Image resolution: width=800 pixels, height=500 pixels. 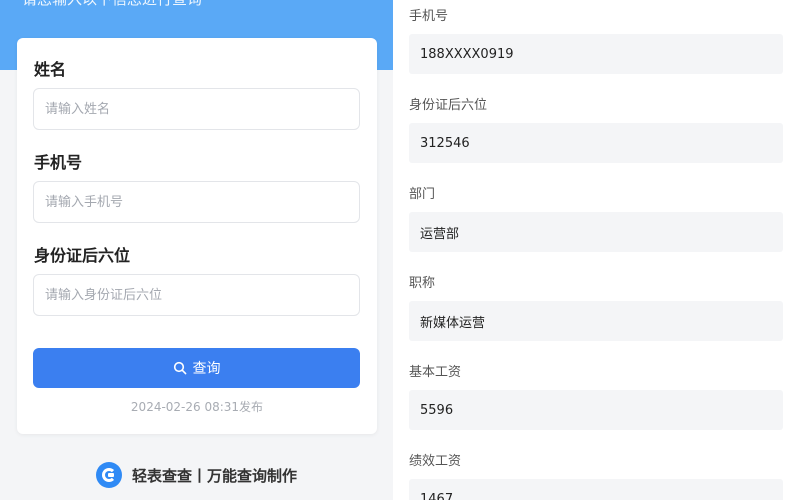 What do you see at coordinates (422, 283) in the screenshot?
I see `result-label-title: 职称` at bounding box center [422, 283].